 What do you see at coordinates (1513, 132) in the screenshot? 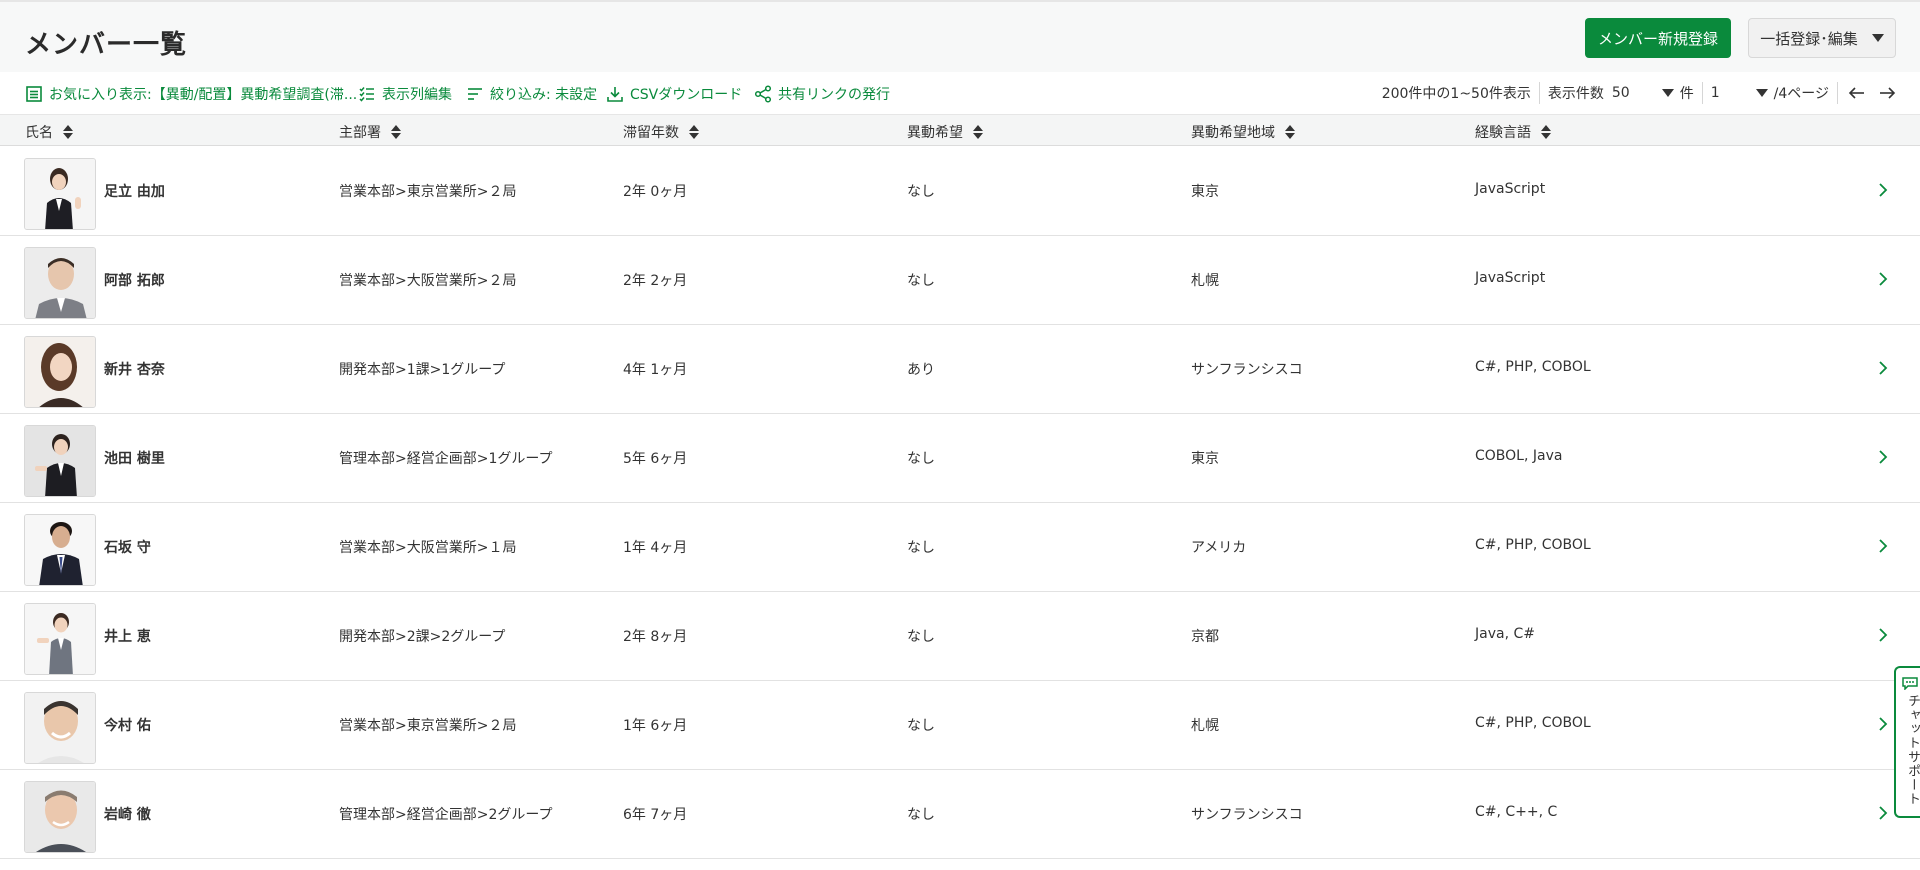
I see `column-header-languages: 経験言語` at bounding box center [1513, 132].